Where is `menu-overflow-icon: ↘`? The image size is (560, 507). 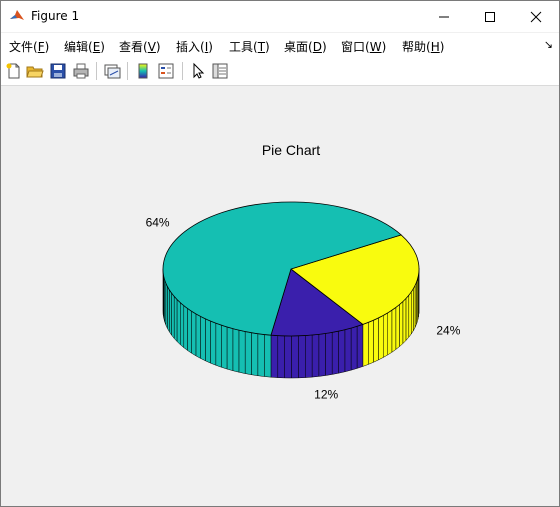 menu-overflow-icon: ↘ is located at coordinates (548, 44).